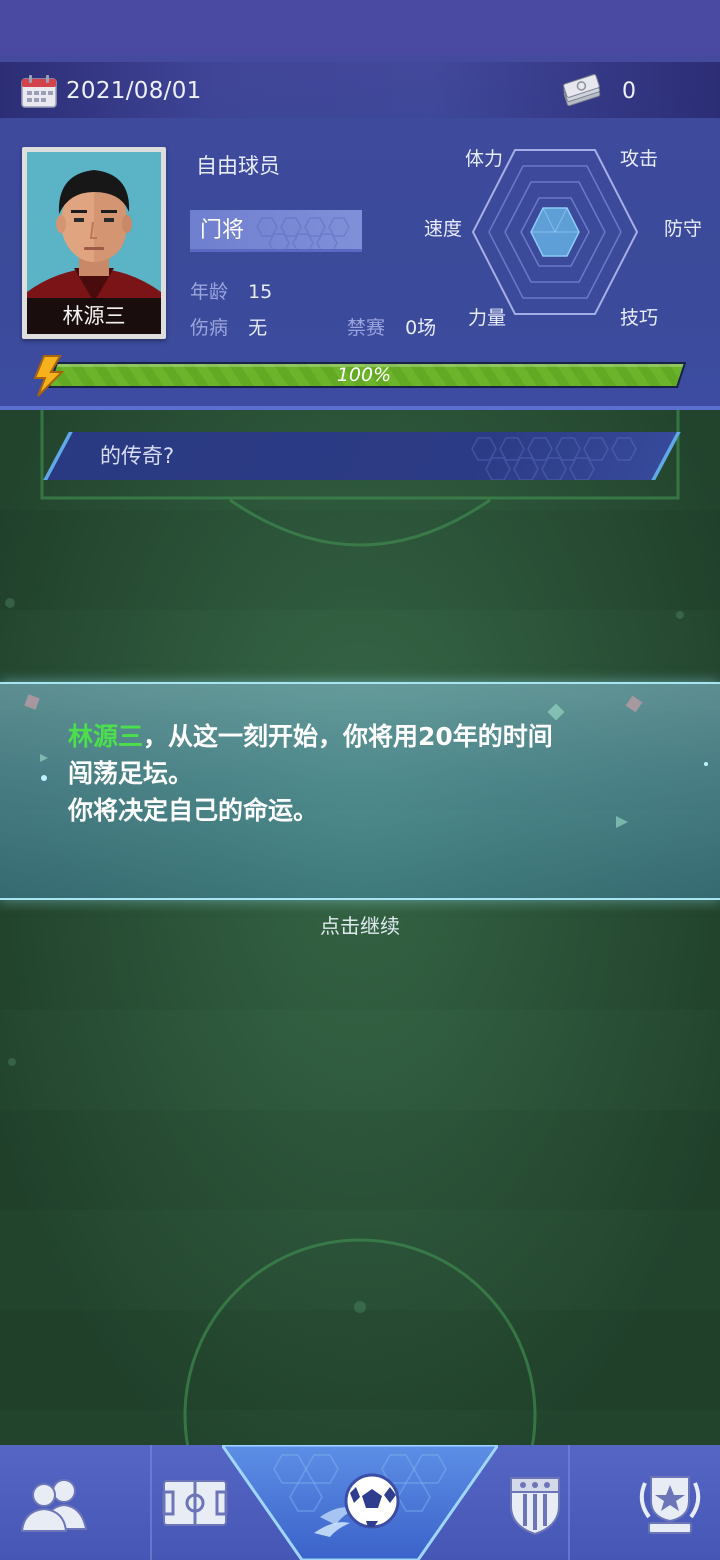 The height and width of the screenshot is (1560, 720). Describe the element at coordinates (357, 1505) in the screenshot. I see `football-icon` at that location.